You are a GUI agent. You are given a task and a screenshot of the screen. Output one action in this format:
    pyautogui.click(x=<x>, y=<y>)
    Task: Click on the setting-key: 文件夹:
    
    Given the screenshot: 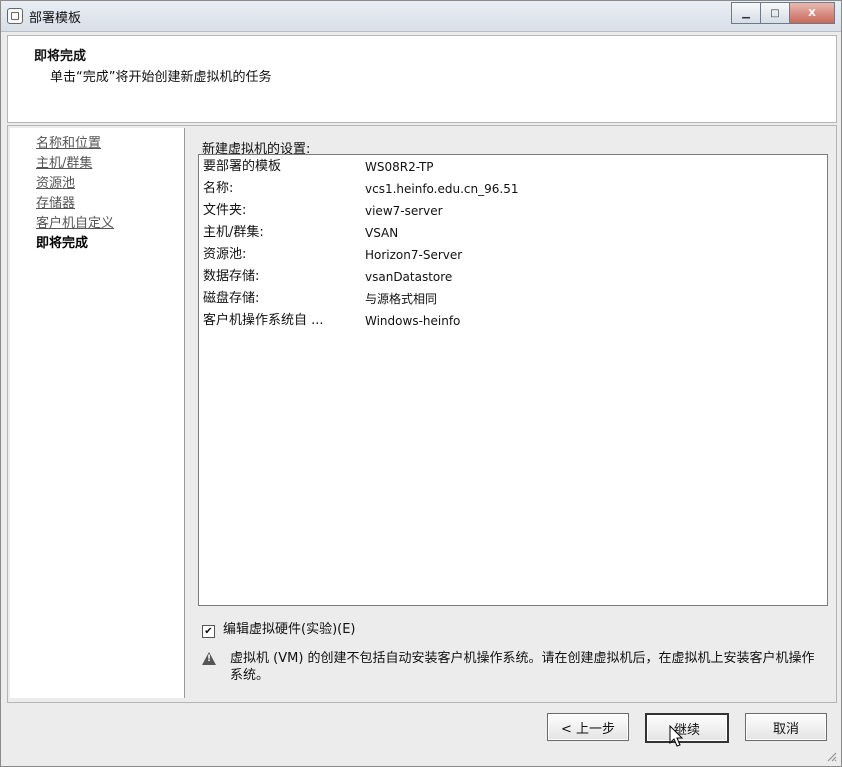 What is the action you would take?
    pyautogui.click(x=225, y=210)
    